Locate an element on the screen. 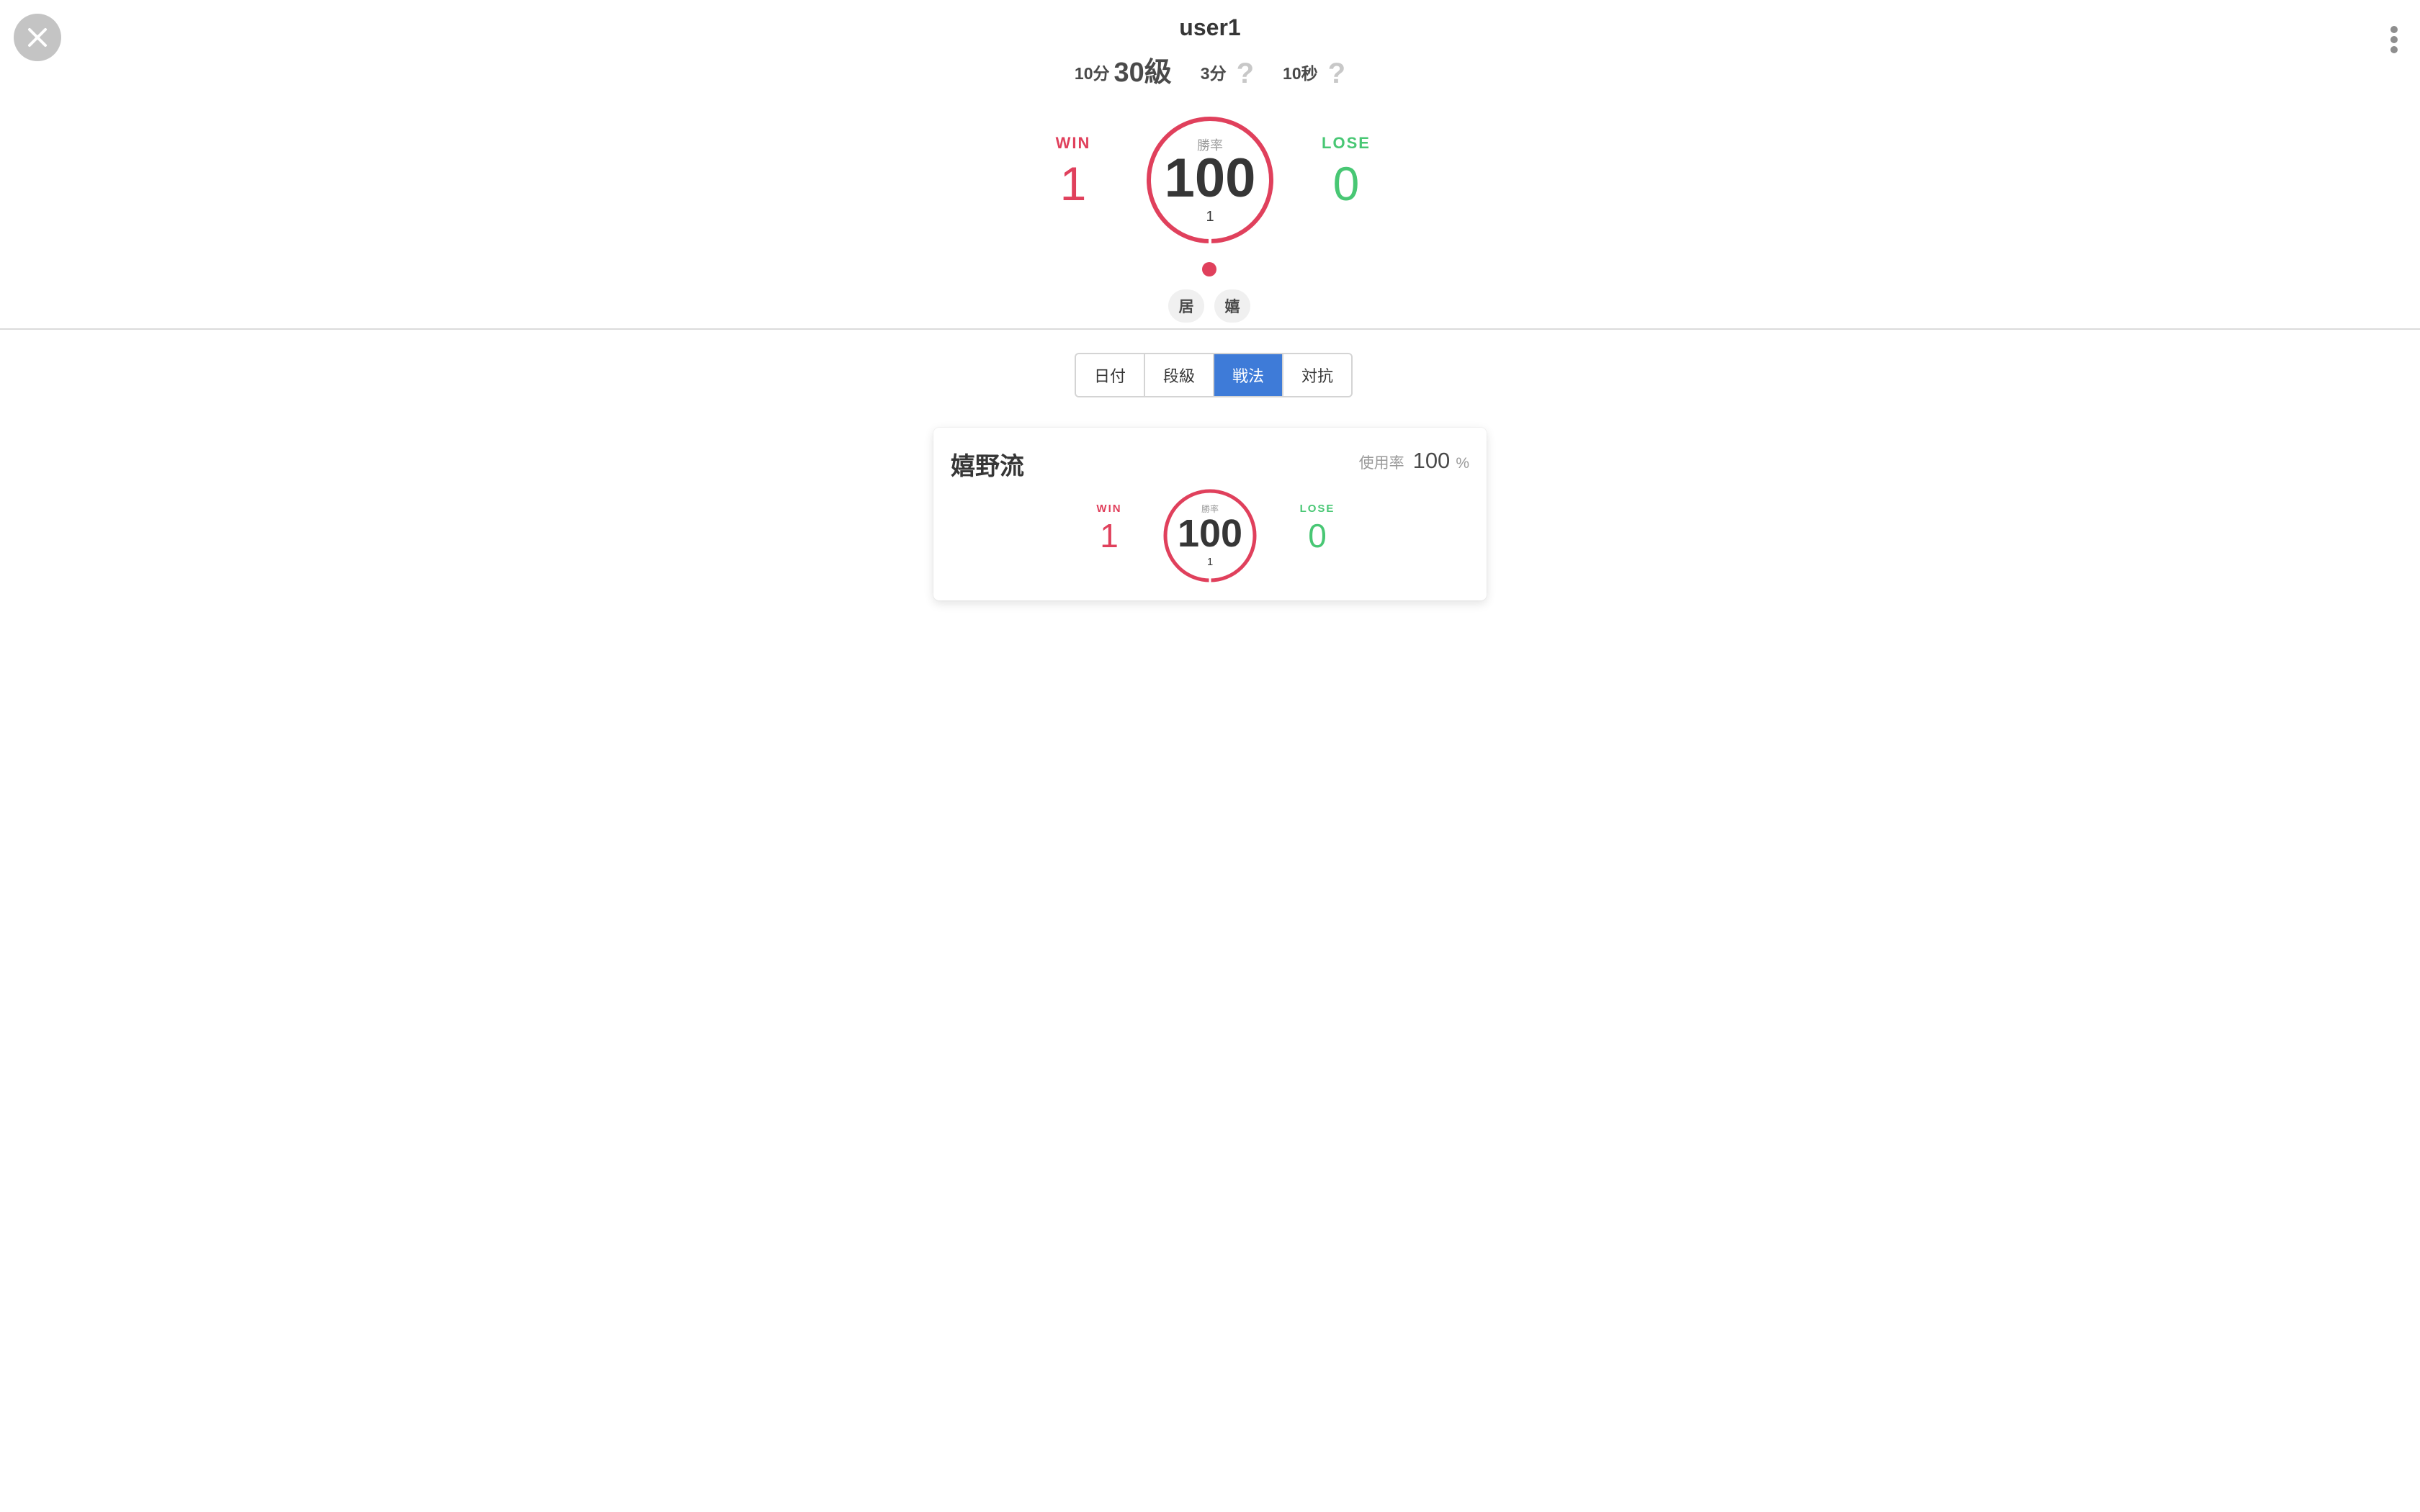 The height and width of the screenshot is (1512, 2420). style-badge: 嬉 is located at coordinates (1232, 306).